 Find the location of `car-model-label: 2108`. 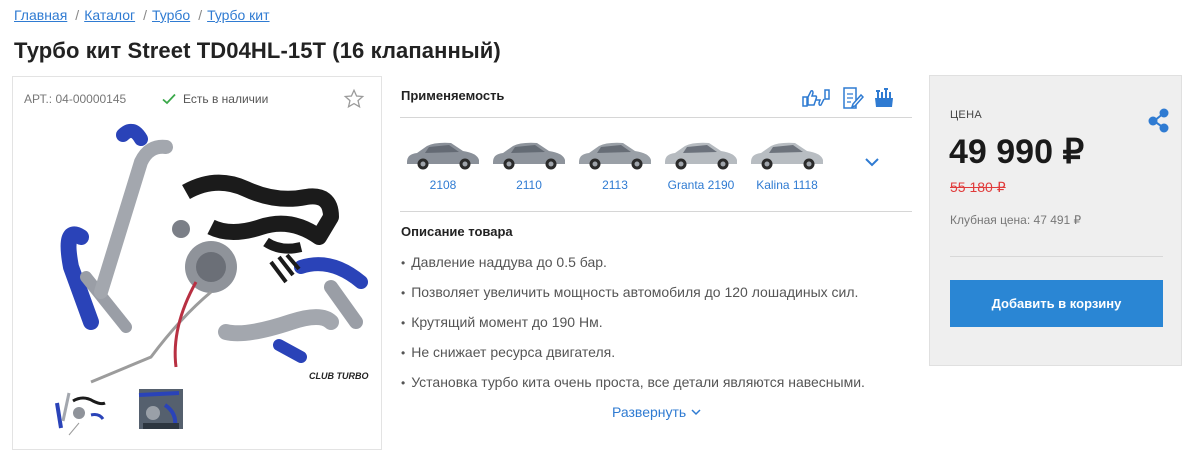

car-model-label: 2108 is located at coordinates (443, 185).